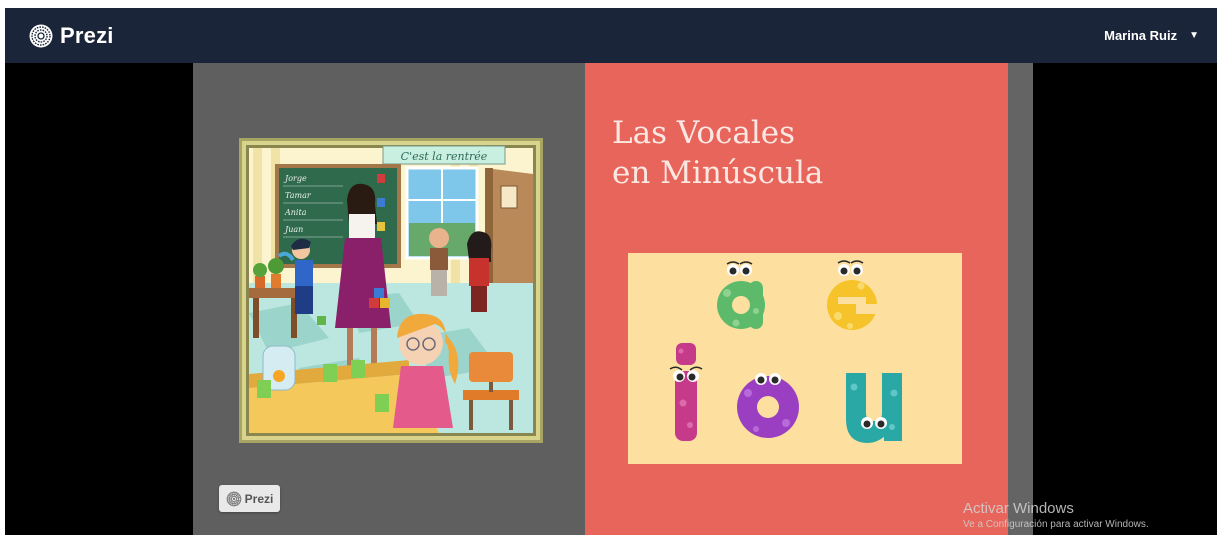 The width and height of the screenshot is (1222, 535). Describe the element at coordinates (704, 133) in the screenshot. I see `slide-title-line1: Las Vocales` at that location.